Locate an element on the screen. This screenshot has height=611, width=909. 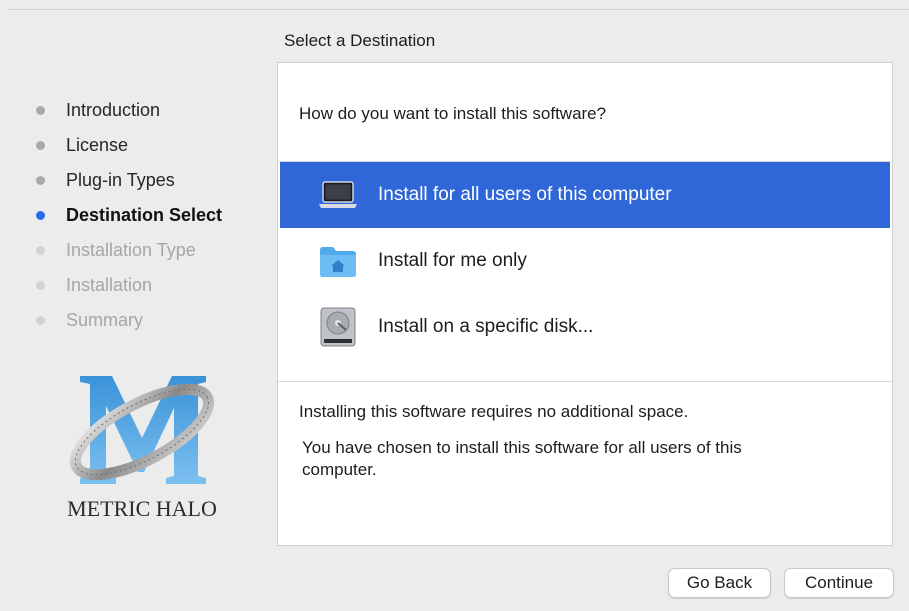
step-installation: Installation is located at coordinates (129, 285).